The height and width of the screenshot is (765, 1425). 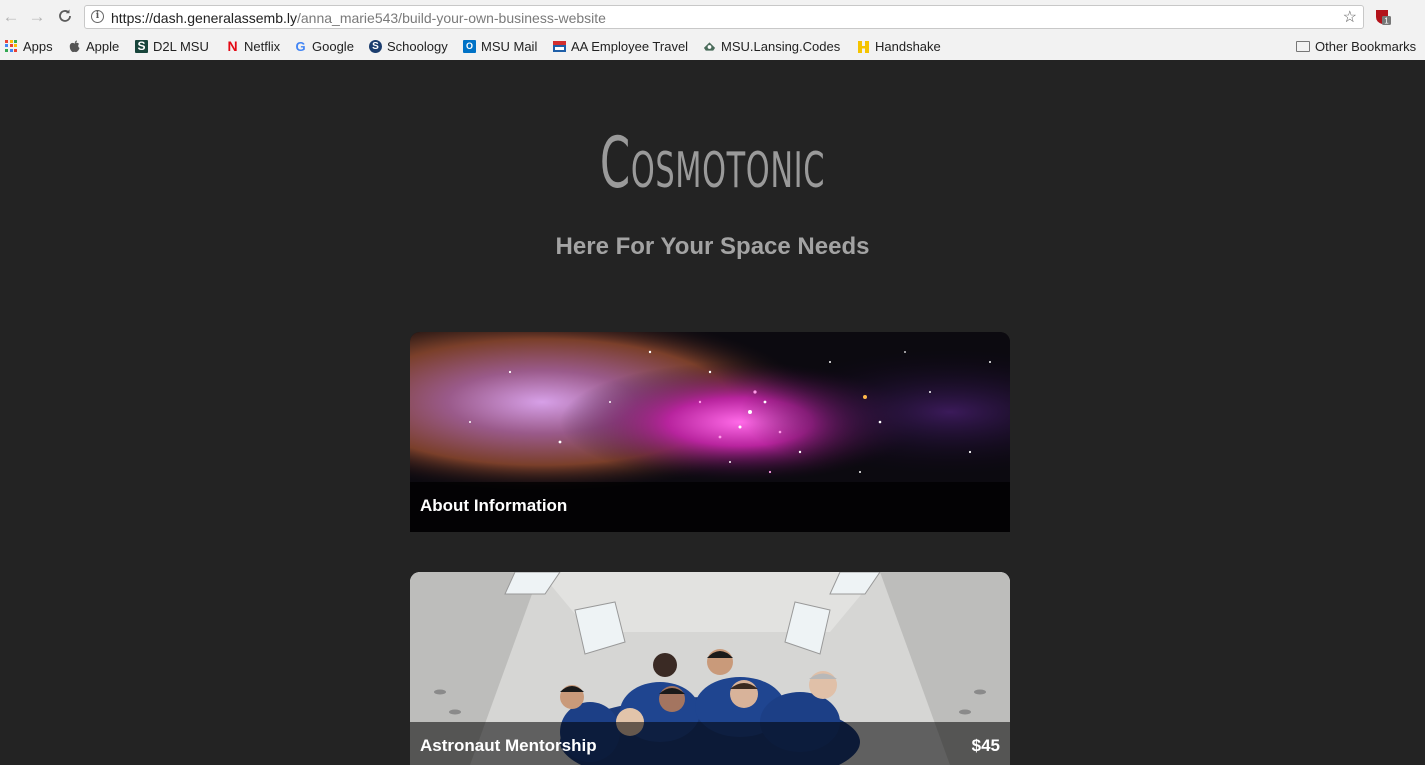 I want to click on outlook-icon: O, so click(x=469, y=46).